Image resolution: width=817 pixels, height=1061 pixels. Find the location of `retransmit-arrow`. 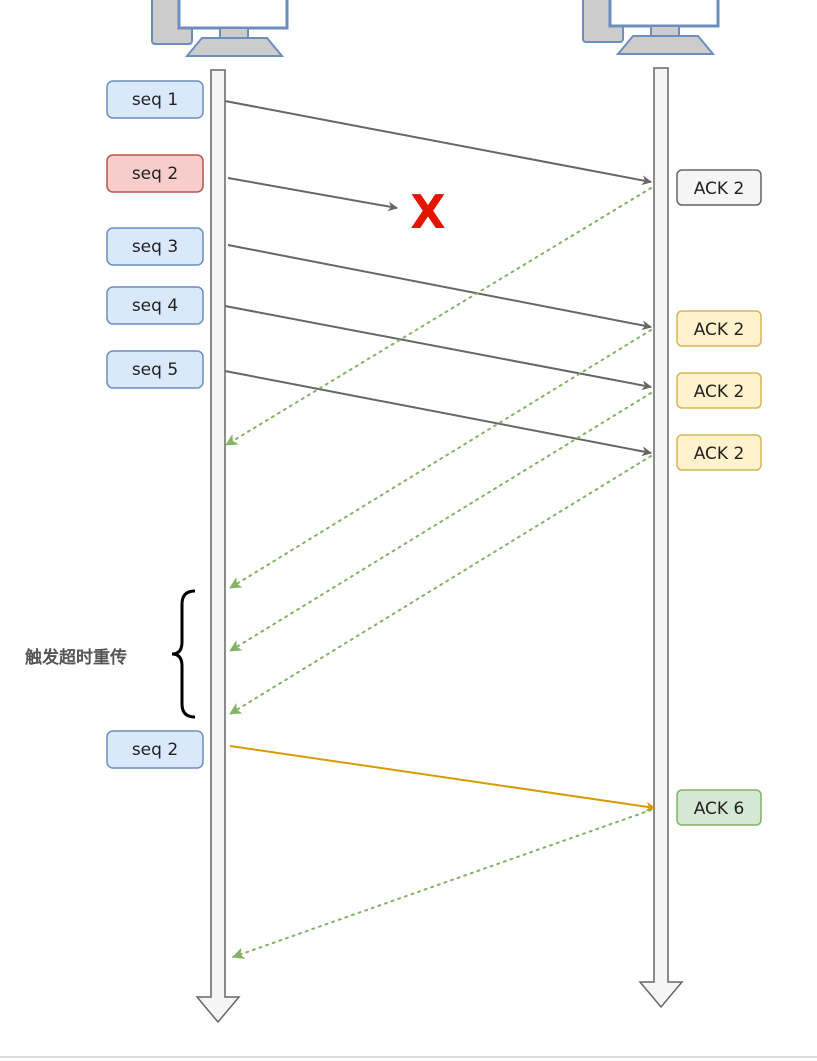

retransmit-arrow is located at coordinates (442, 778).